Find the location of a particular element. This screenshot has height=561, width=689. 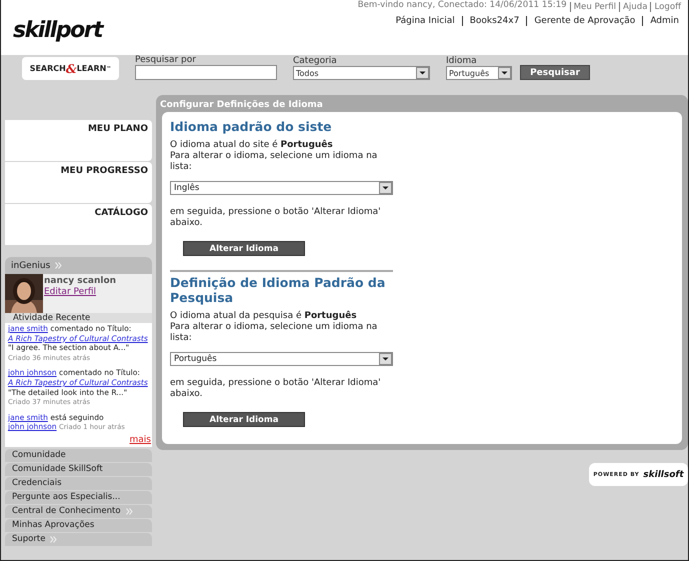

field-label: Categoria is located at coordinates (315, 61).